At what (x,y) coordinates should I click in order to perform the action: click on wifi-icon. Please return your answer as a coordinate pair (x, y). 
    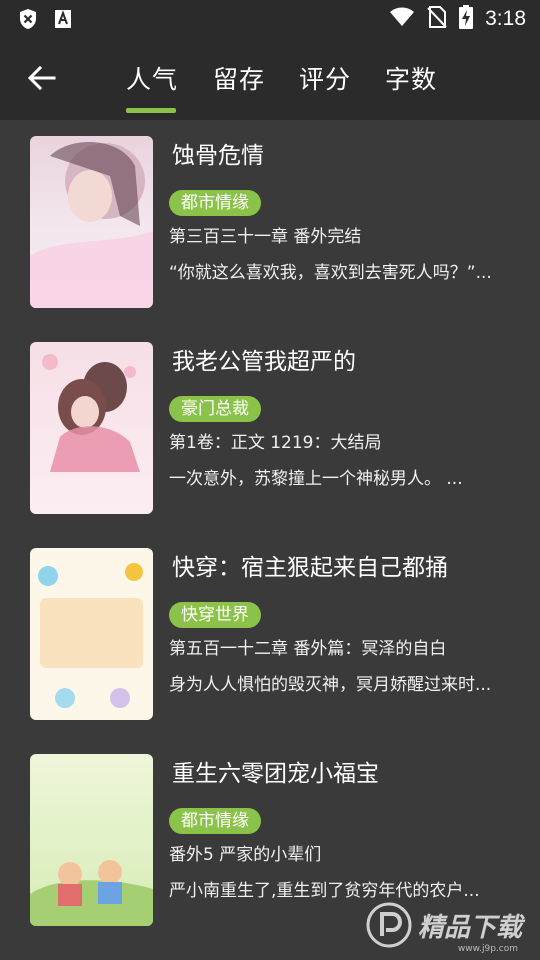
    Looking at the image, I should click on (402, 19).